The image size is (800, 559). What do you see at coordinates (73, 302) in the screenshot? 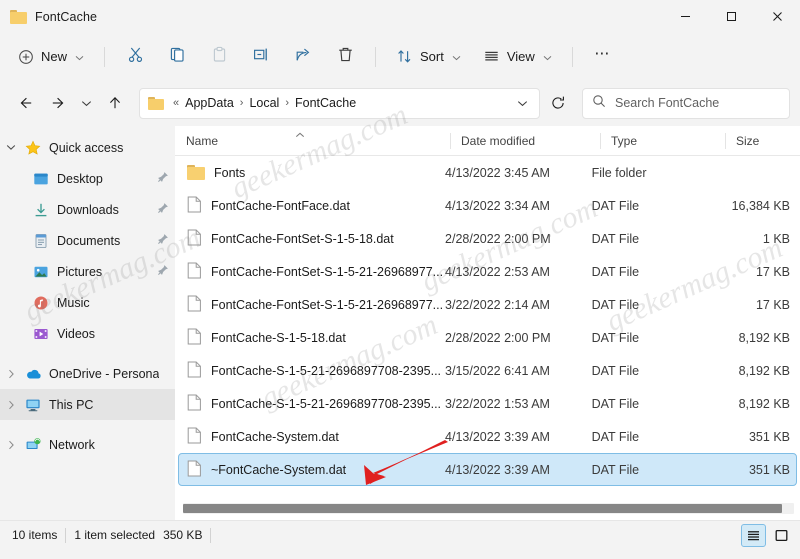
I see `sidebar-item-label: Music` at bounding box center [73, 302].